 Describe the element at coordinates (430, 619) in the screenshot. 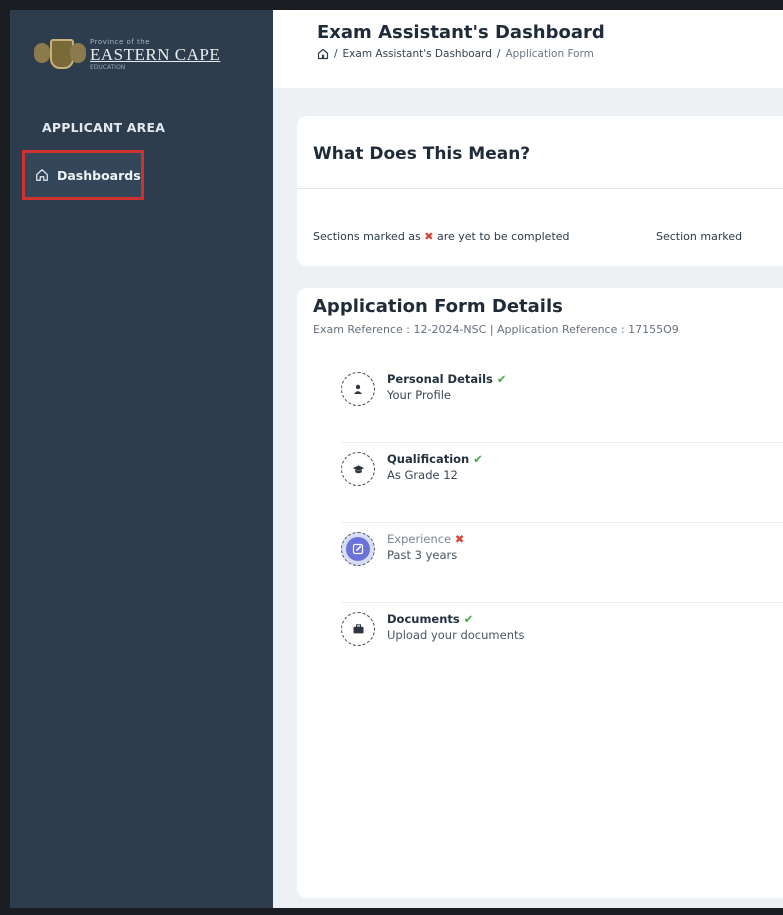

I see `step-title: Documents ✔` at that location.